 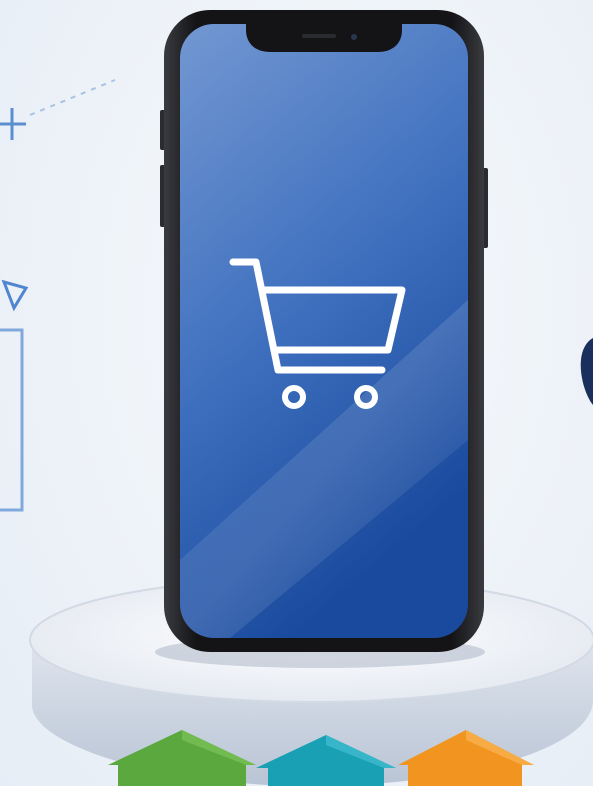 What do you see at coordinates (72, 97) in the screenshot?
I see `dashed-line` at bounding box center [72, 97].